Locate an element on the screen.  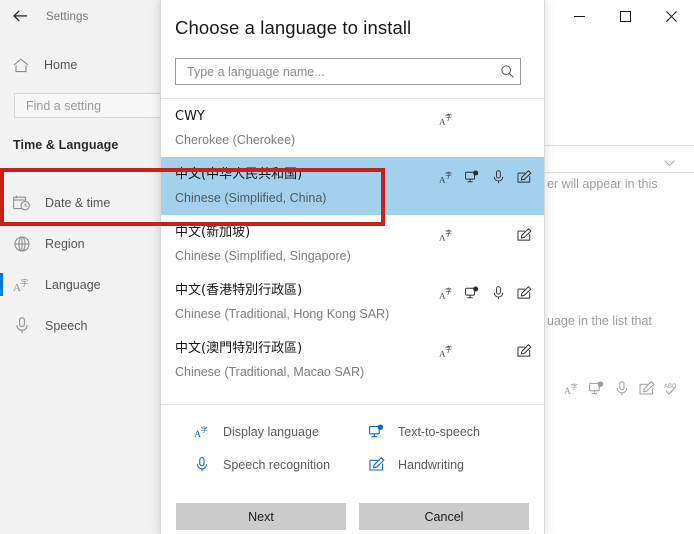
close-button is located at coordinates (671, 16).